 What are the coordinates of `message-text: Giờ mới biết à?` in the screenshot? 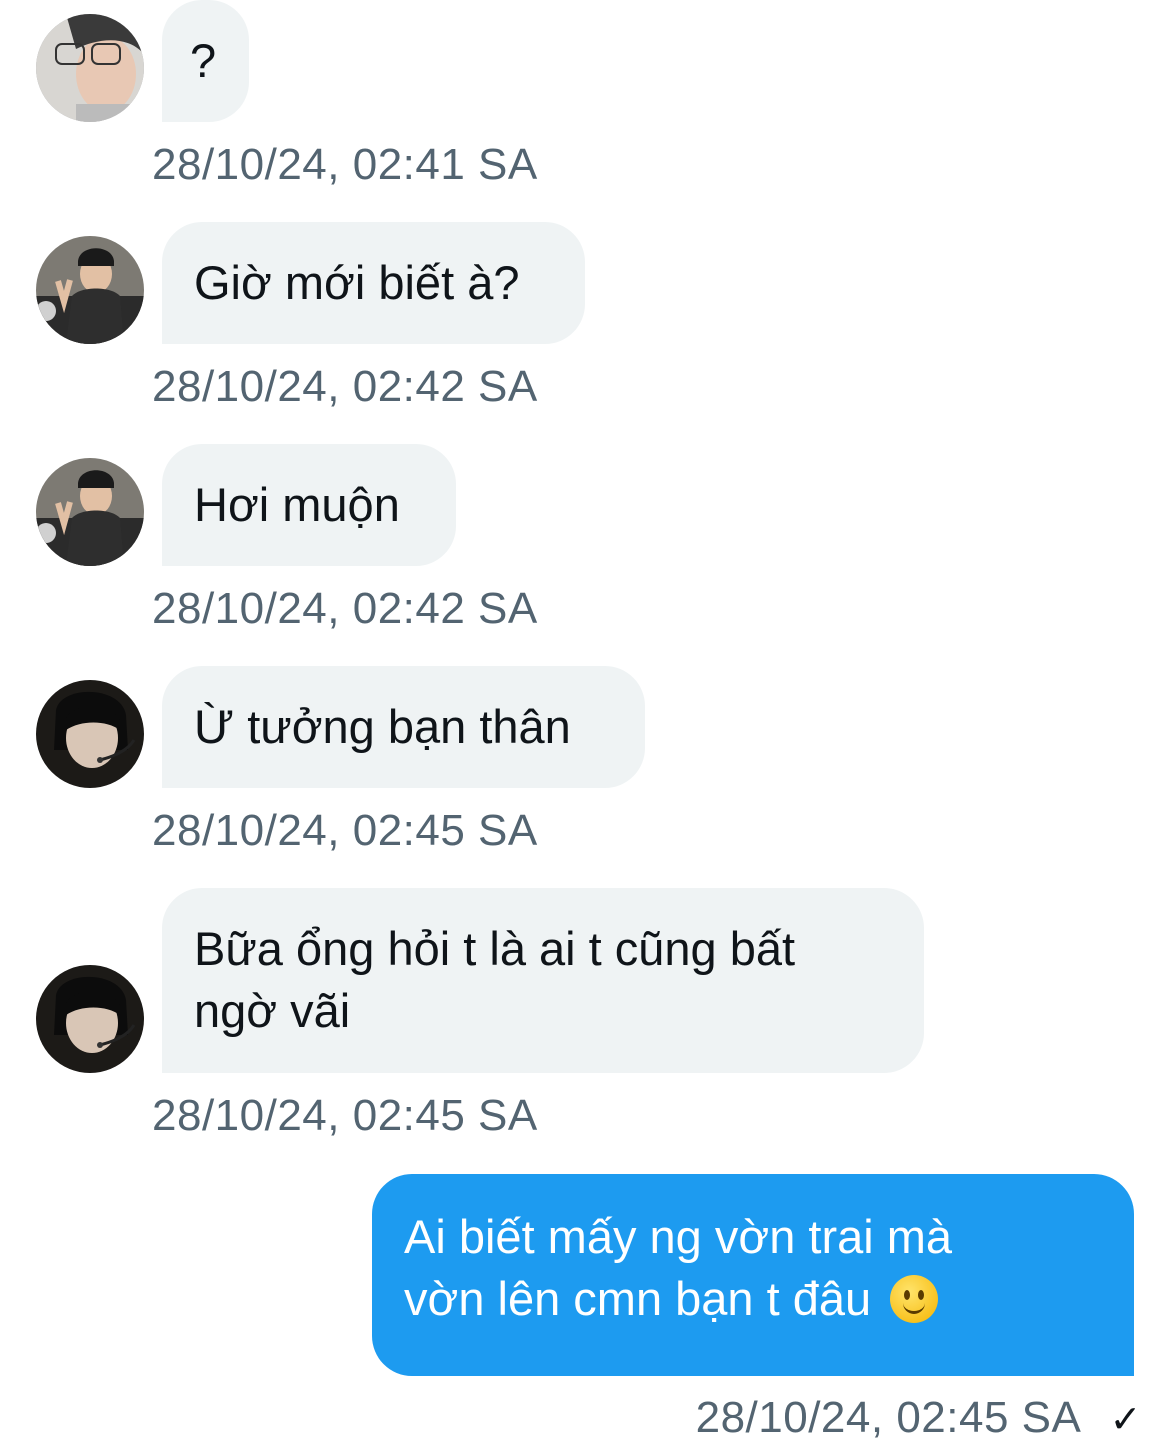 It's located at (357, 282).